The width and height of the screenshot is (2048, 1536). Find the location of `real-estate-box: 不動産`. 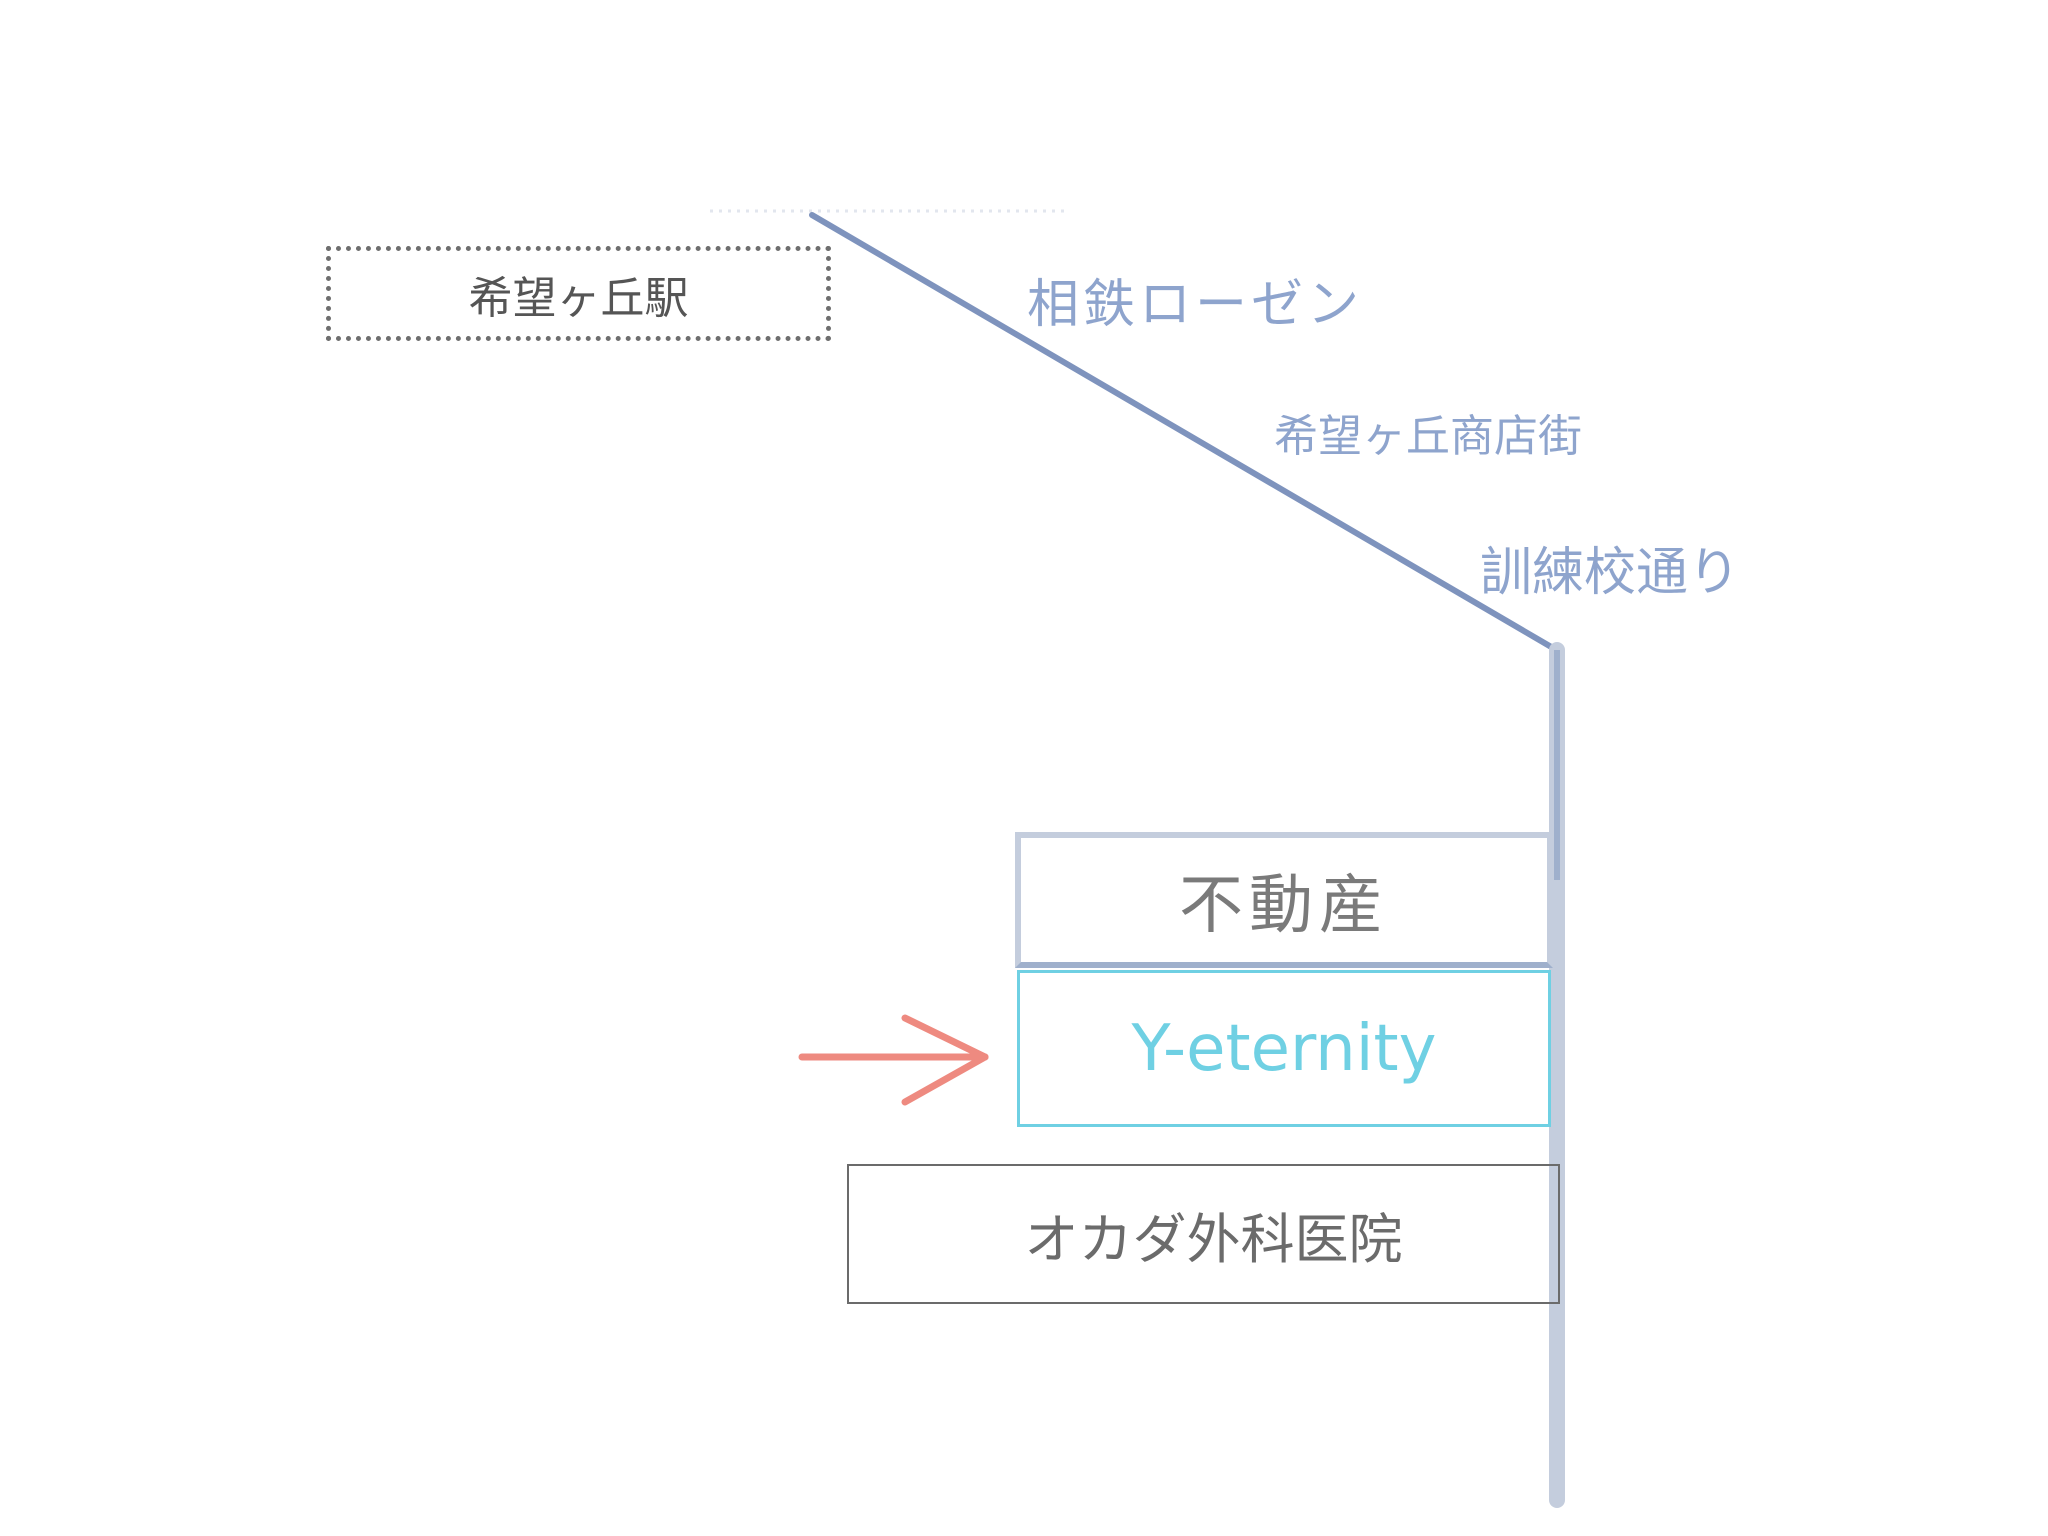

real-estate-box: 不動産 is located at coordinates (1284, 900).